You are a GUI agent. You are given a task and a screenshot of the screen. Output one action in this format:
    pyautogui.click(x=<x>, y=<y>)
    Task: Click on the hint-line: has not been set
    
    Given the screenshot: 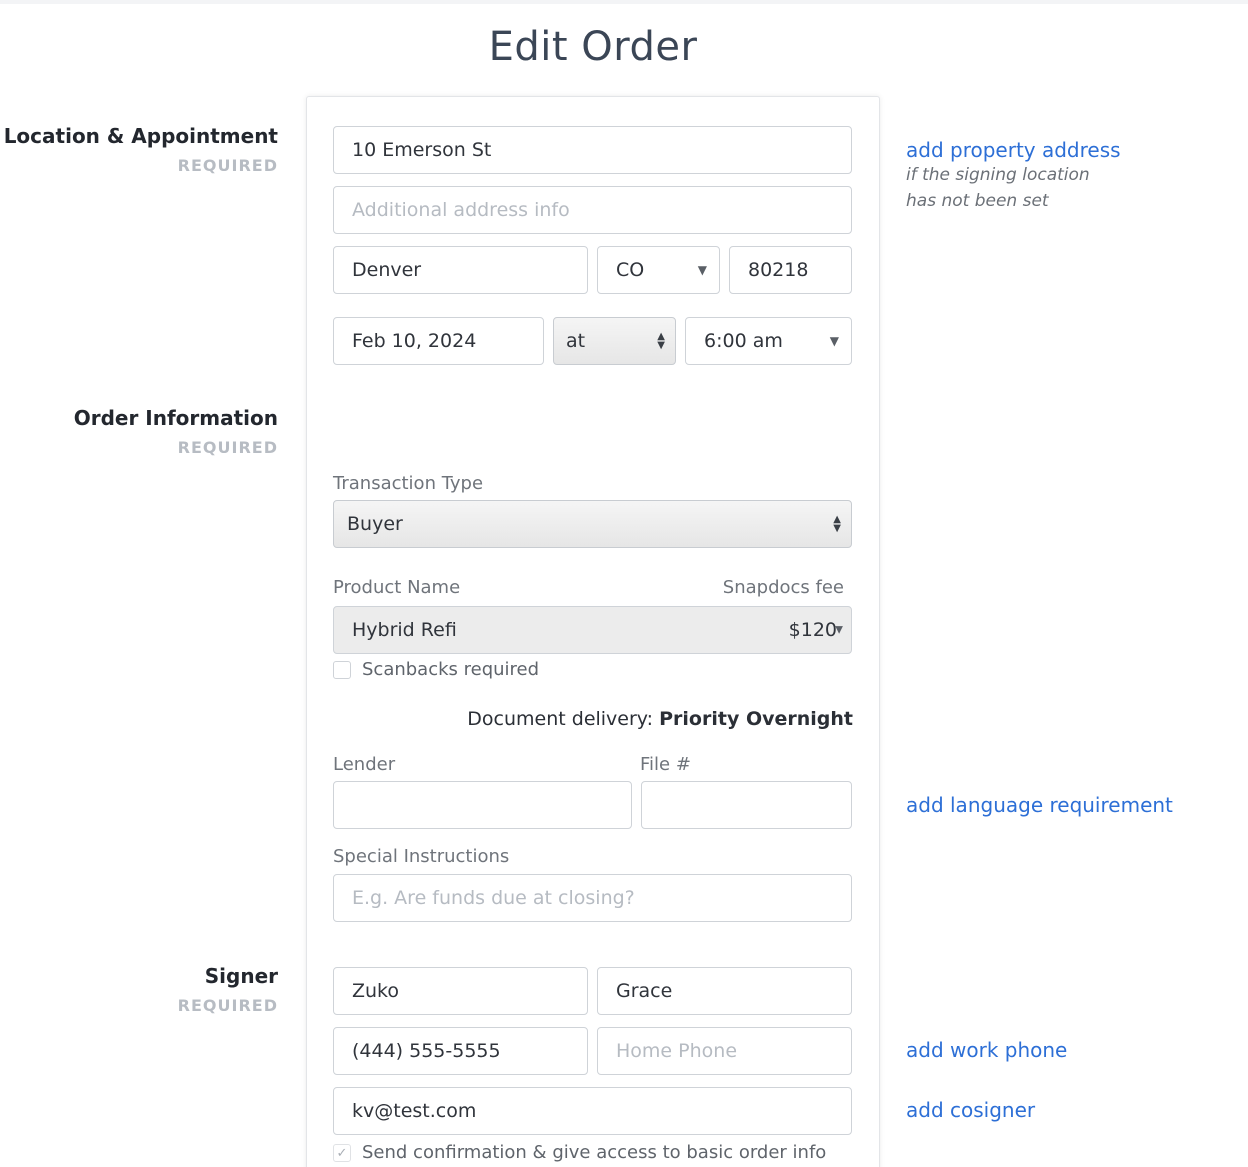 What is the action you would take?
    pyautogui.click(x=977, y=201)
    